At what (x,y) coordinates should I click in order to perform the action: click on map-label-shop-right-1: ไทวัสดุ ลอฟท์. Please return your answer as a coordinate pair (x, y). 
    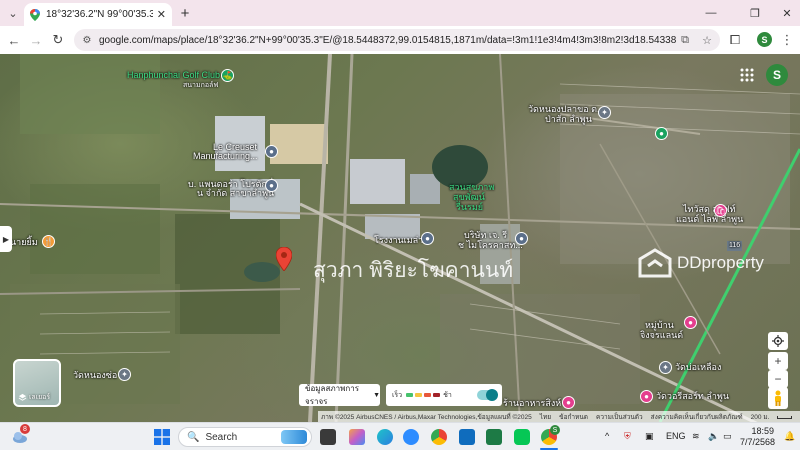
    Looking at the image, I should click on (709, 209).